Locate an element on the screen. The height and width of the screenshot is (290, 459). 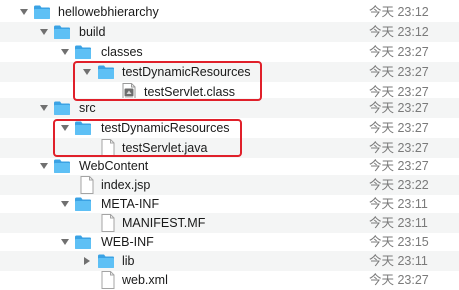
tree-row-testservlet-java: testServlet.java 今天 23:27 is located at coordinates (229, 148).